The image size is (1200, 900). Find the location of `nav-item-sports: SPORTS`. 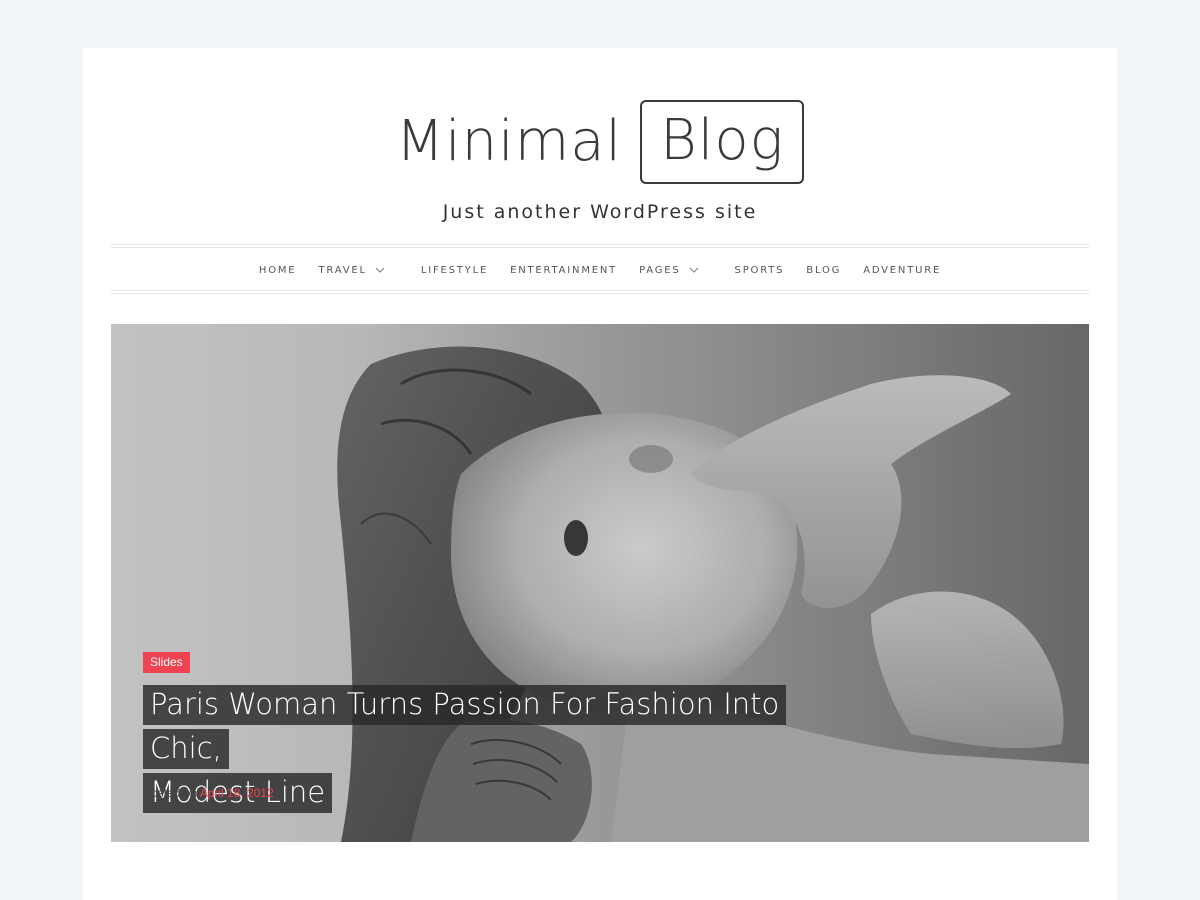

nav-item-sports: SPORTS is located at coordinates (760, 270).